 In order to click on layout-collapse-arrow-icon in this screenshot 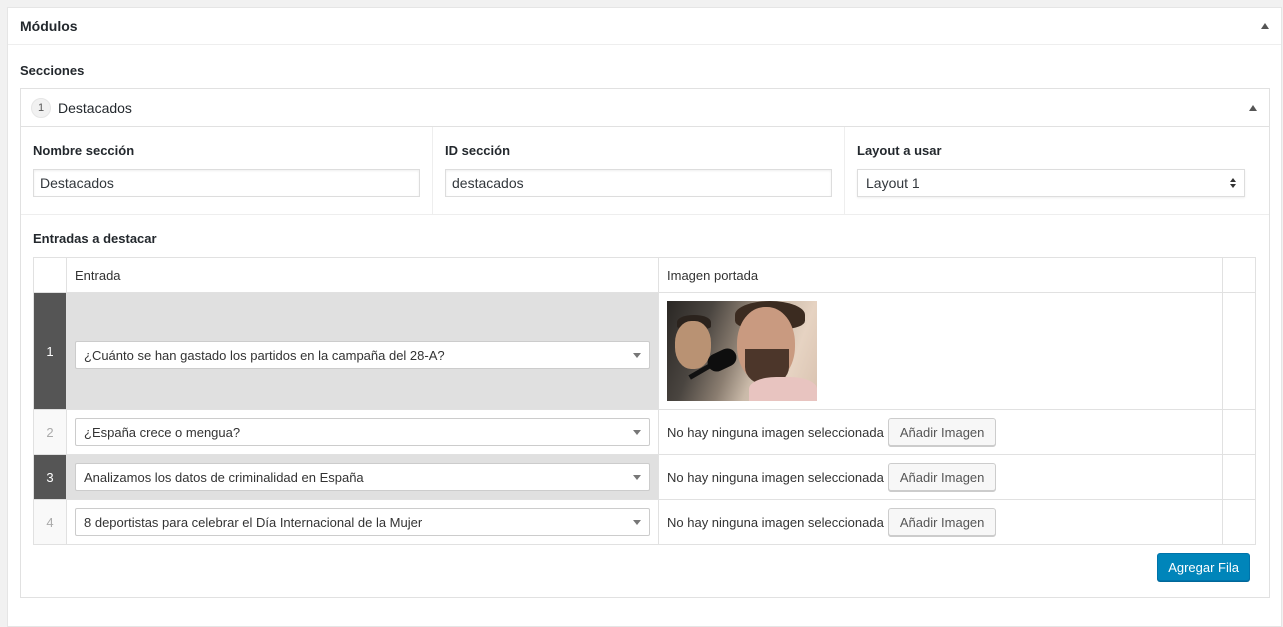, I will do `click(1253, 107)`.